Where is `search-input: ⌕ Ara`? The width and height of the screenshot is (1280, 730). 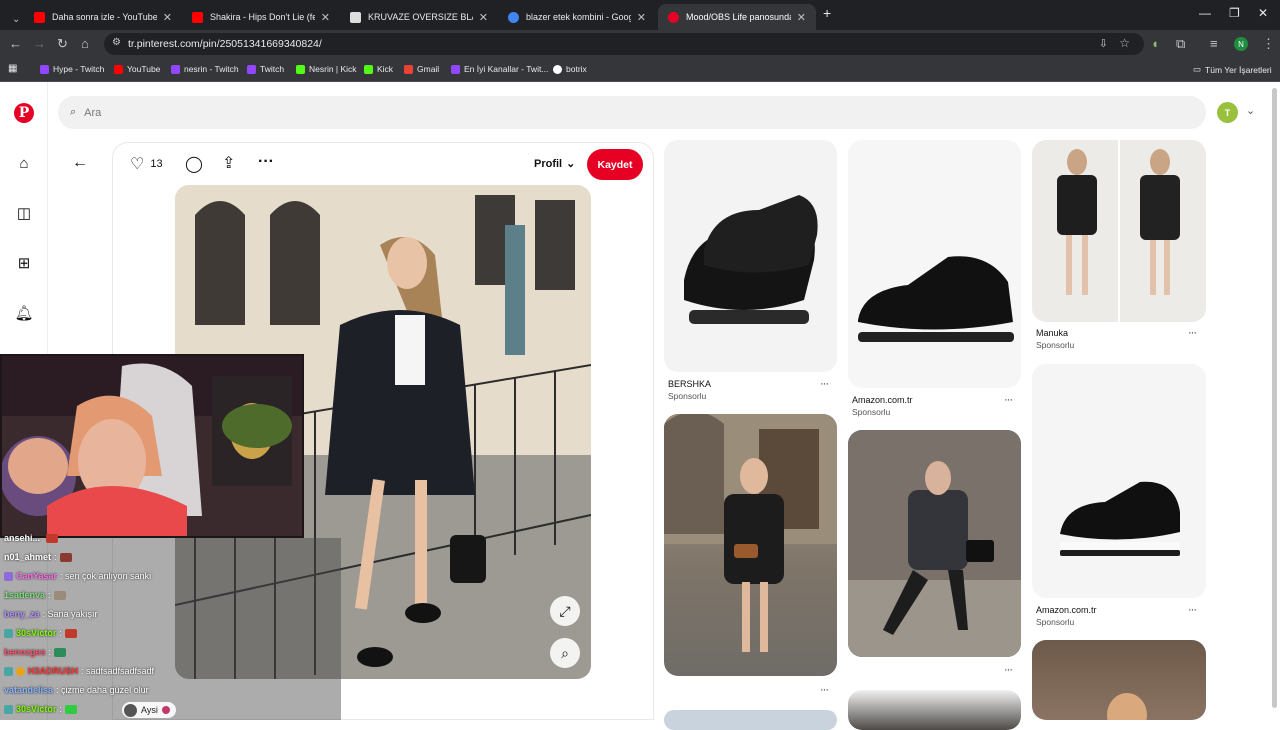
search-input: ⌕ Ara is located at coordinates (632, 112).